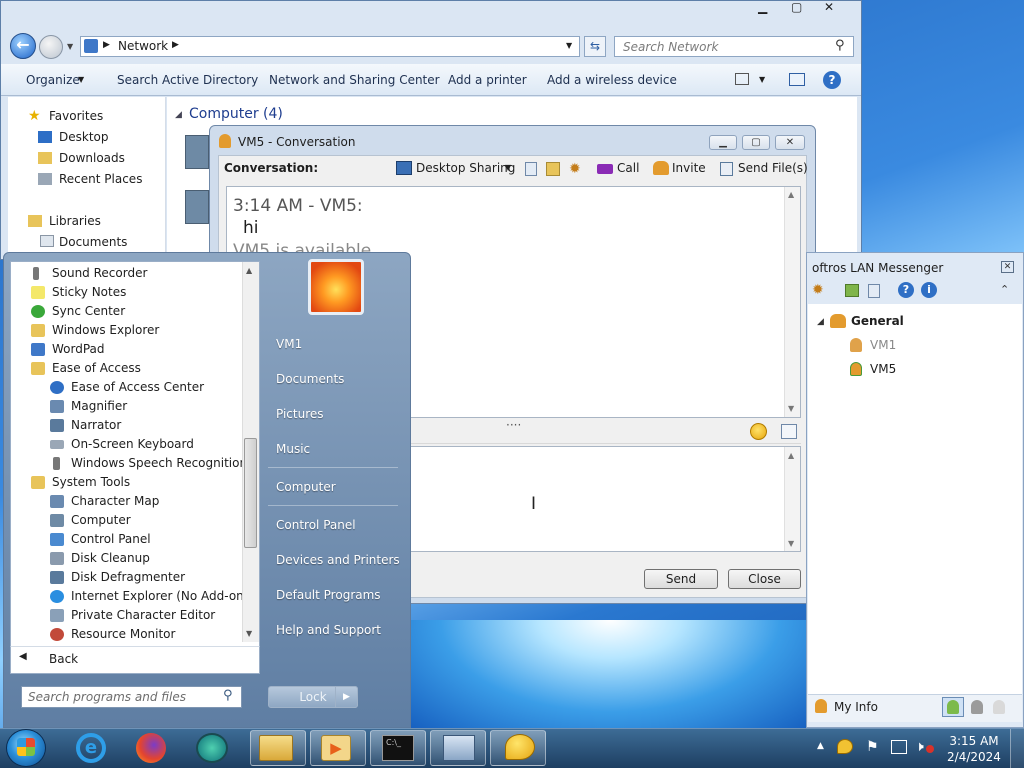 The height and width of the screenshot is (768, 1024). I want to click on invite-button: Invite, so click(689, 168).